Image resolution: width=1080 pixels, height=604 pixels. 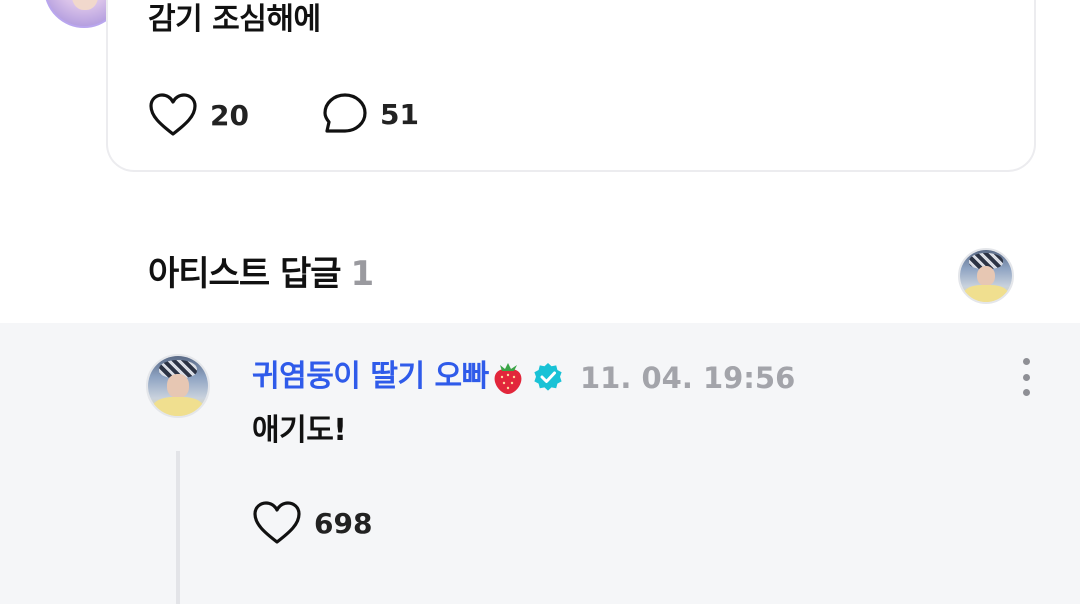 What do you see at coordinates (362, 274) in the screenshot?
I see `section-count: 1` at bounding box center [362, 274].